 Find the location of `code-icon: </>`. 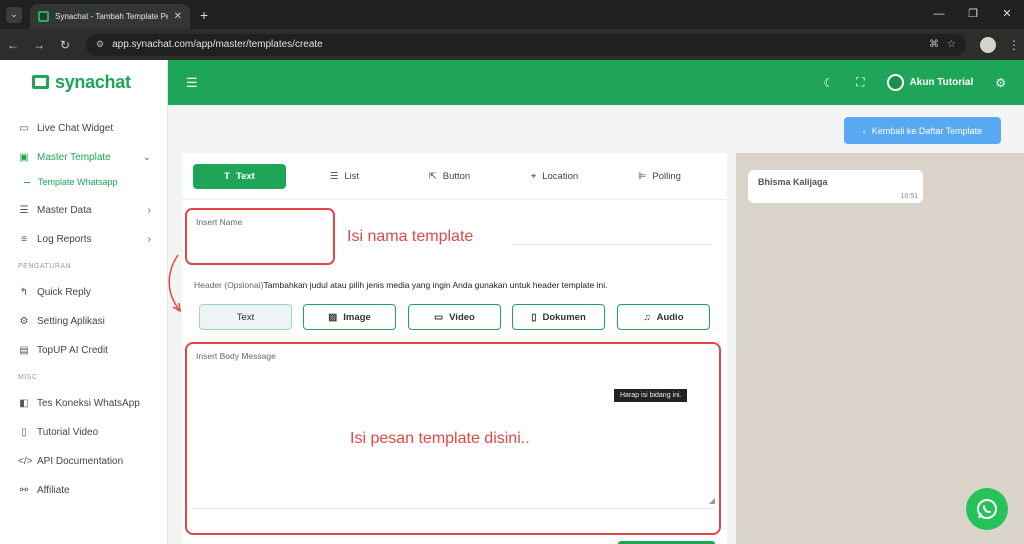

code-icon: </> is located at coordinates (25, 461).